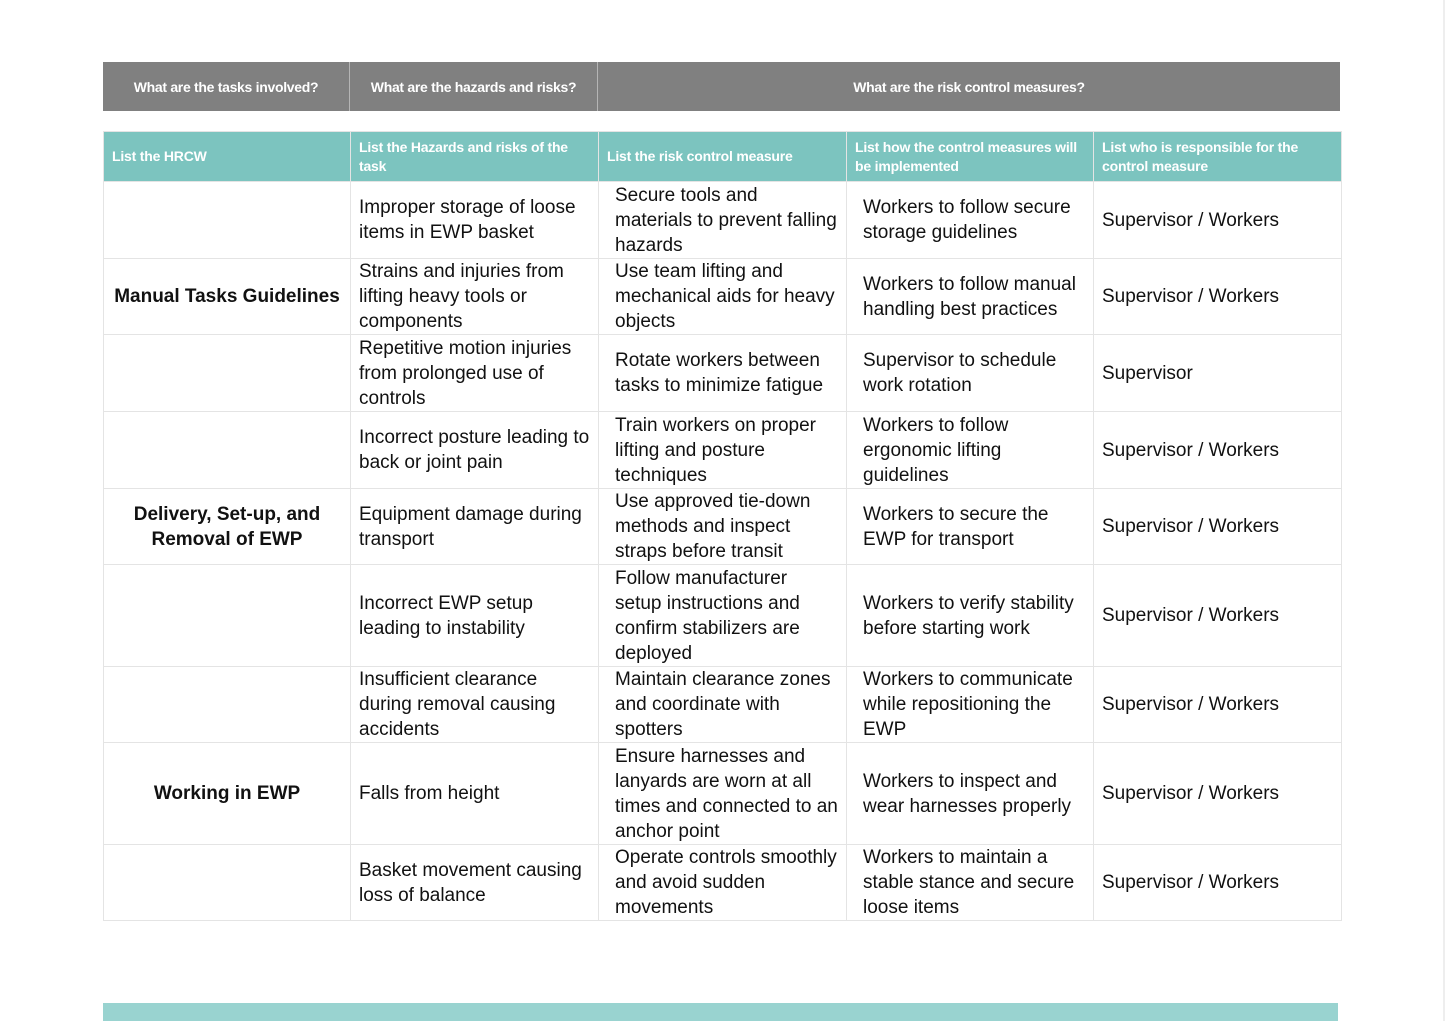 This screenshot has height=1021, width=1445. What do you see at coordinates (227, 156) in the screenshot?
I see `col-hrcw: List the HRCW` at bounding box center [227, 156].